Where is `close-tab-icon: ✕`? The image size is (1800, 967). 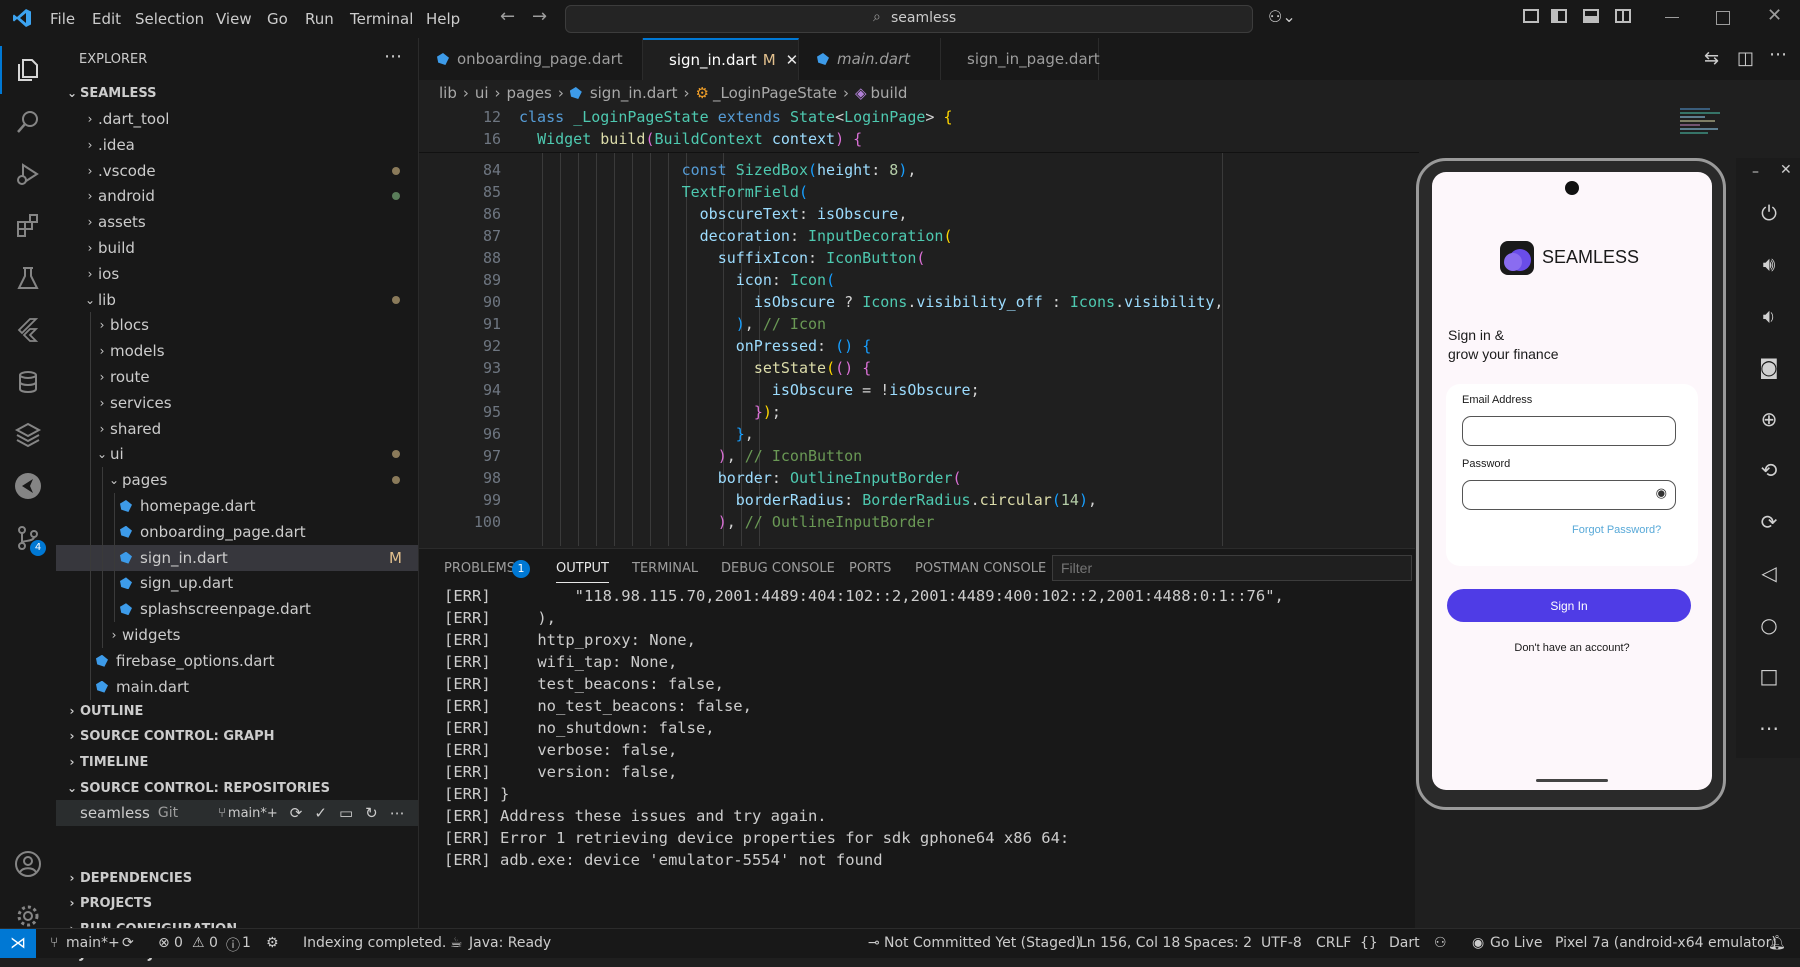 close-tab-icon: ✕ is located at coordinates (792, 60).